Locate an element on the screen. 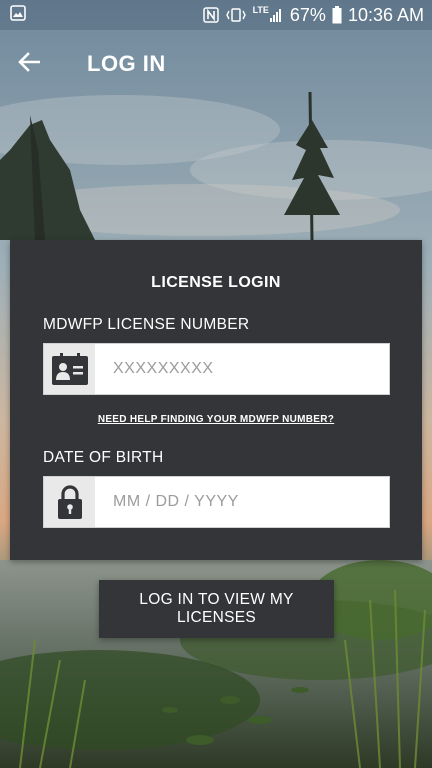  id-card-icon is located at coordinates (69, 369).